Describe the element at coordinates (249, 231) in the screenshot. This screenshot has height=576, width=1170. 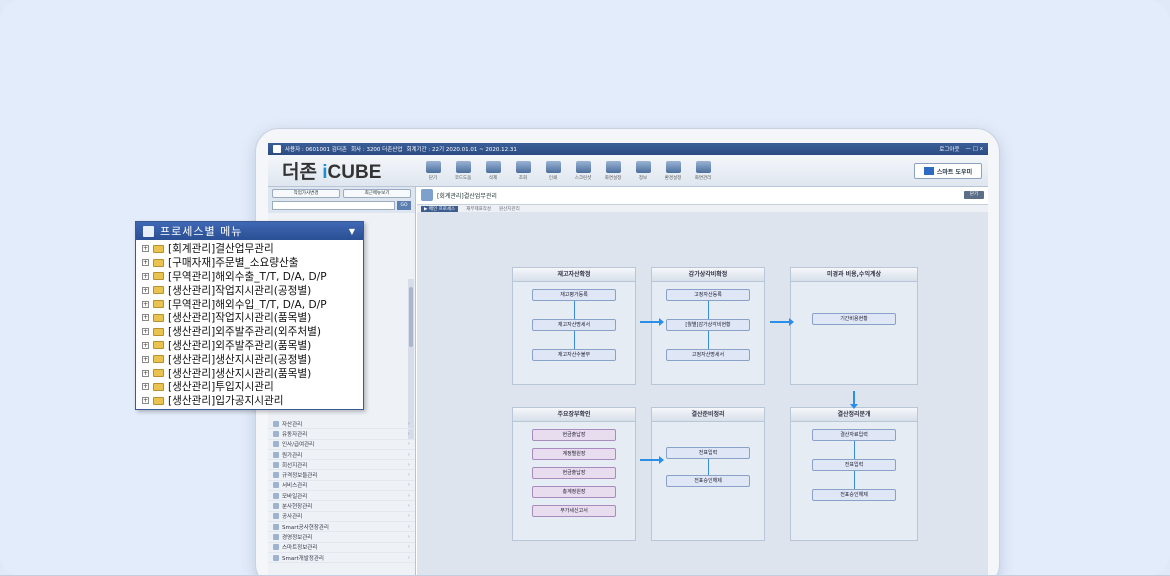
I see `popup-header: 프로세스별 메뉴 ▼` at that location.